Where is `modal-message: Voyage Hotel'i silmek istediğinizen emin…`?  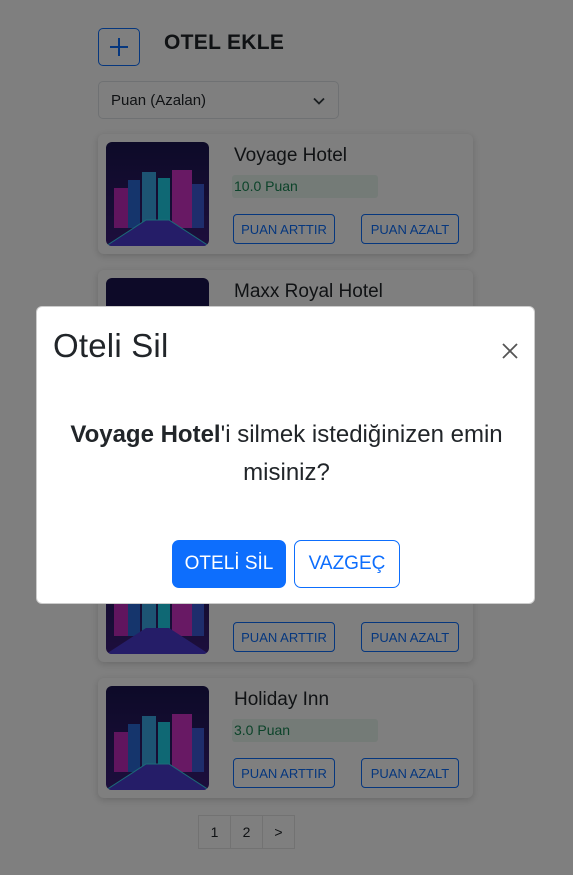 modal-message: Voyage Hotel'i silmek istediğinizen emin… is located at coordinates (286, 454).